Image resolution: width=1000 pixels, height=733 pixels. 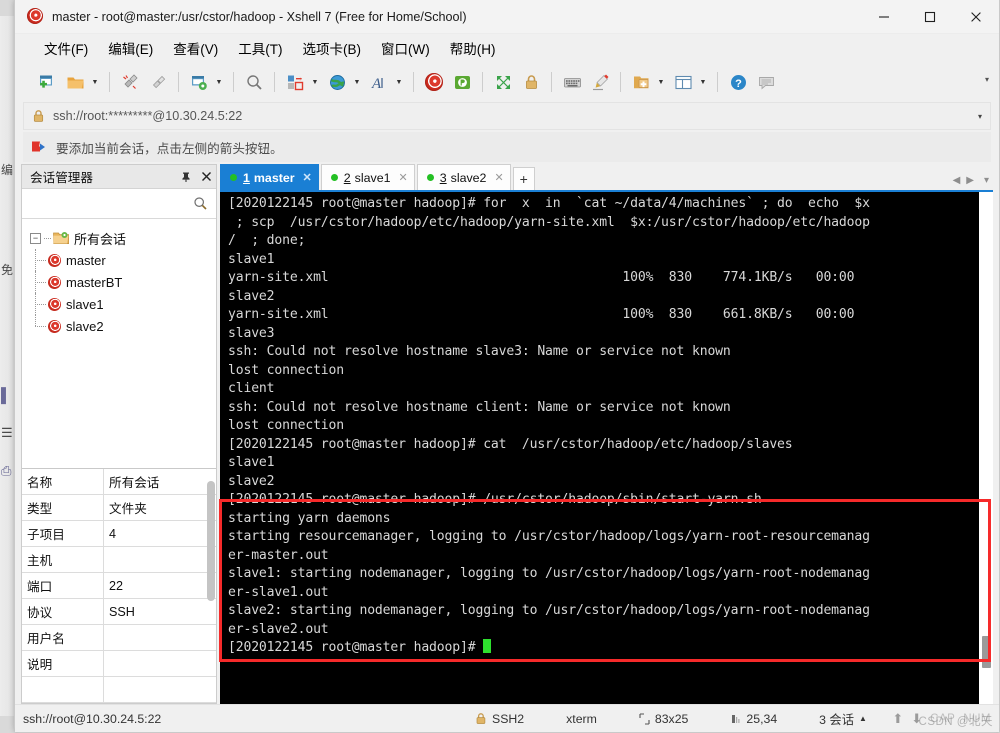 What do you see at coordinates (766, 82) in the screenshot?
I see `comment-icon` at bounding box center [766, 82].